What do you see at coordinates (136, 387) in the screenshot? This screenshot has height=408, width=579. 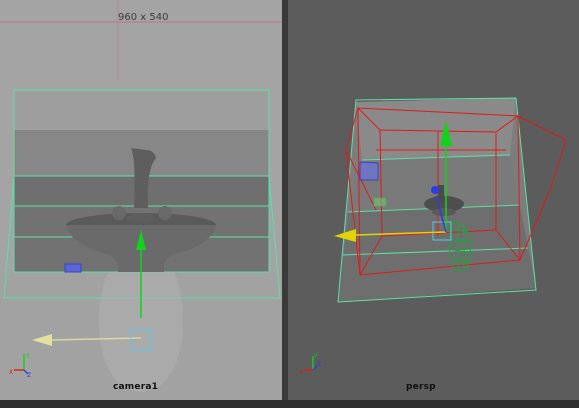 I see `camera-name-label: camera1` at bounding box center [136, 387].